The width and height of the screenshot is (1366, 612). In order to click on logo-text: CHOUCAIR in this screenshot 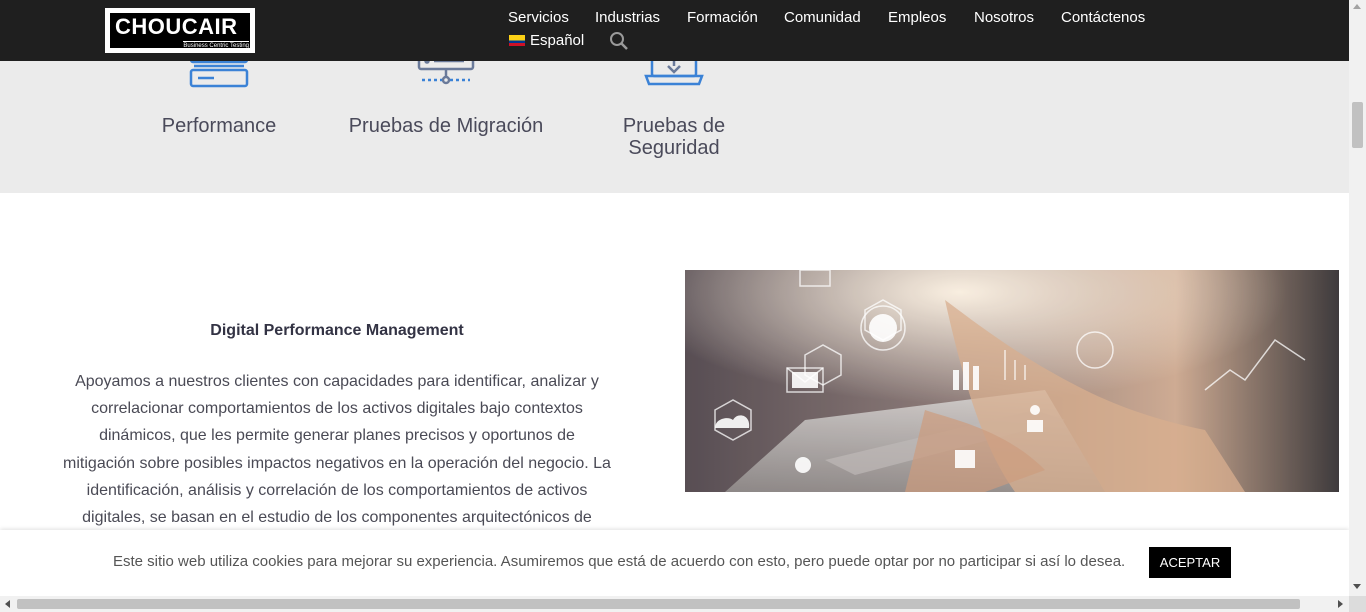, I will do `click(176, 26)`.